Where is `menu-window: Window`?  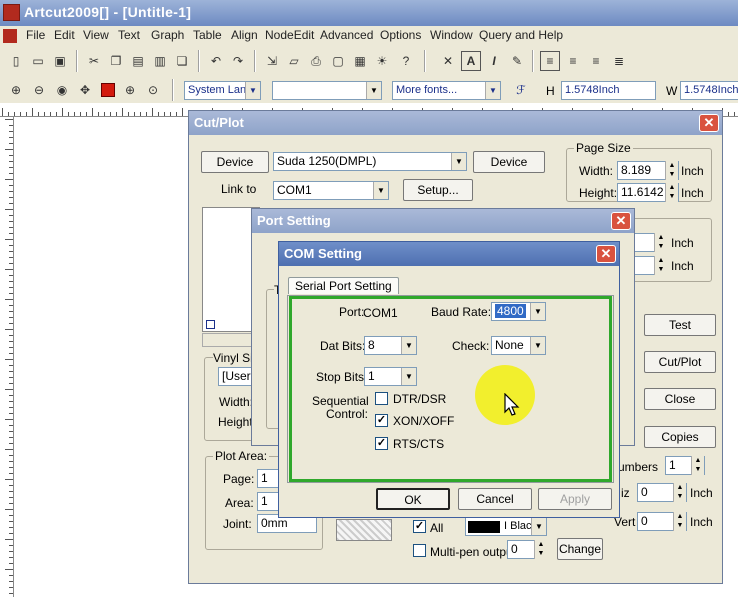 menu-window: Window is located at coordinates (451, 35).